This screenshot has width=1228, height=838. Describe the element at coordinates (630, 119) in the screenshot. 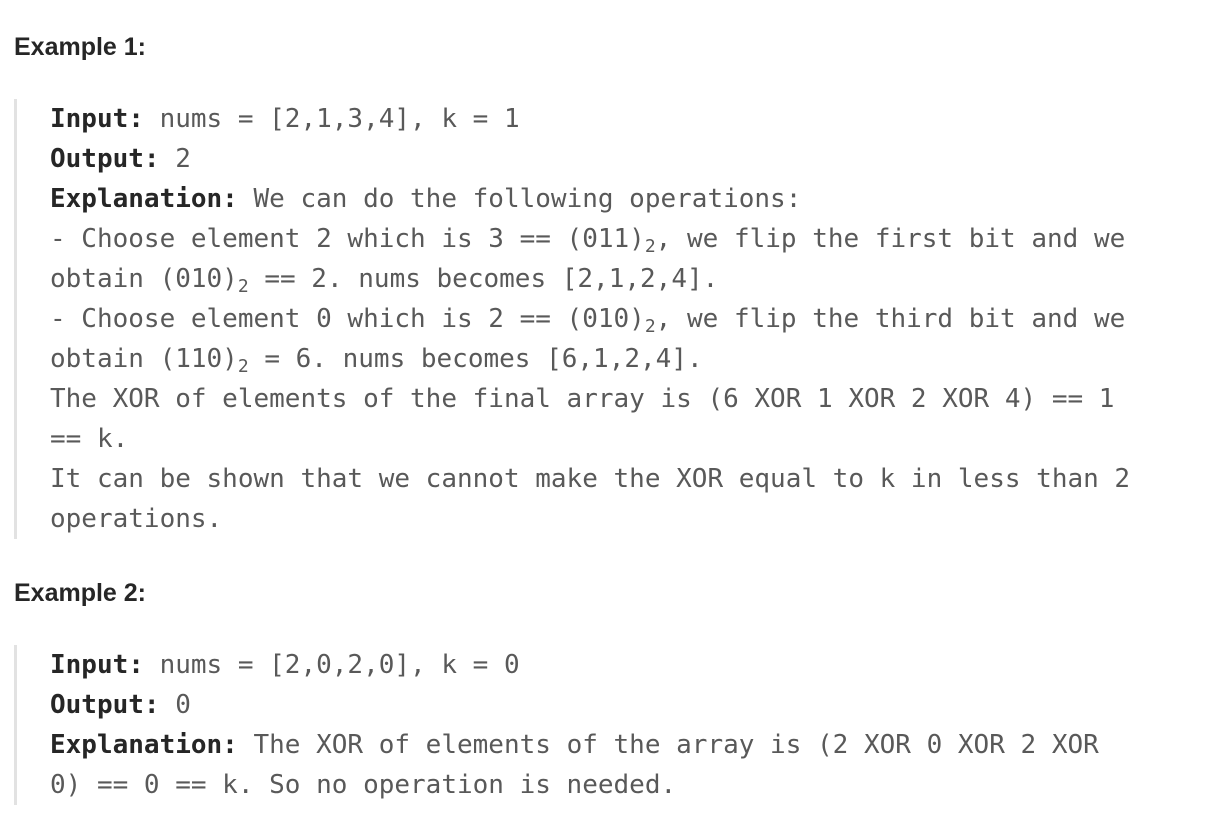

I see `example-1-input-line: Input: nums = [2,1,3,4], k = 1` at that location.